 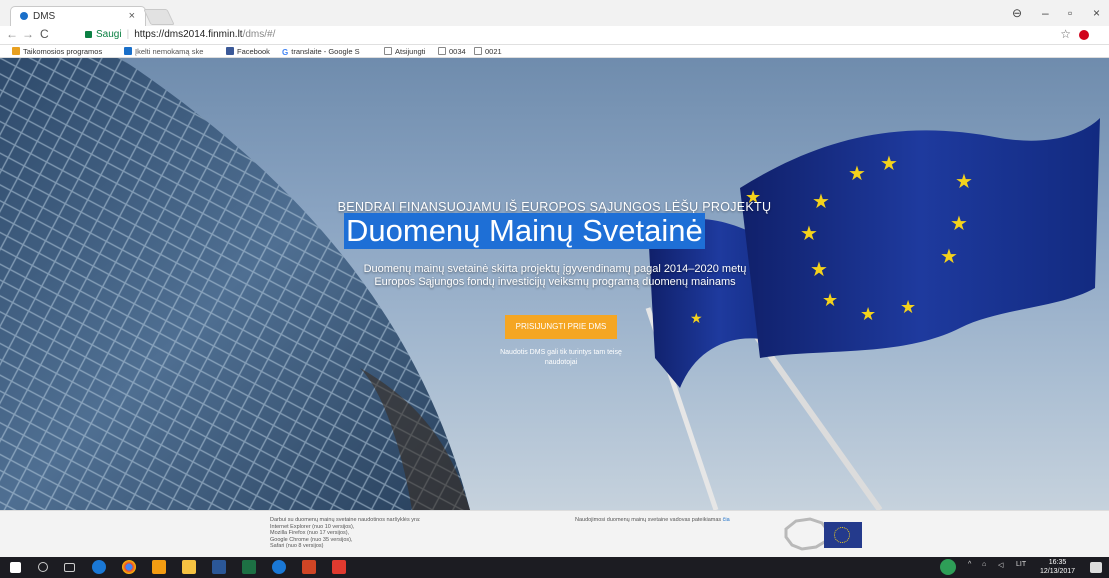 What do you see at coordinates (279, 567) in the screenshot?
I see `internet-explorer-icon` at bounding box center [279, 567].